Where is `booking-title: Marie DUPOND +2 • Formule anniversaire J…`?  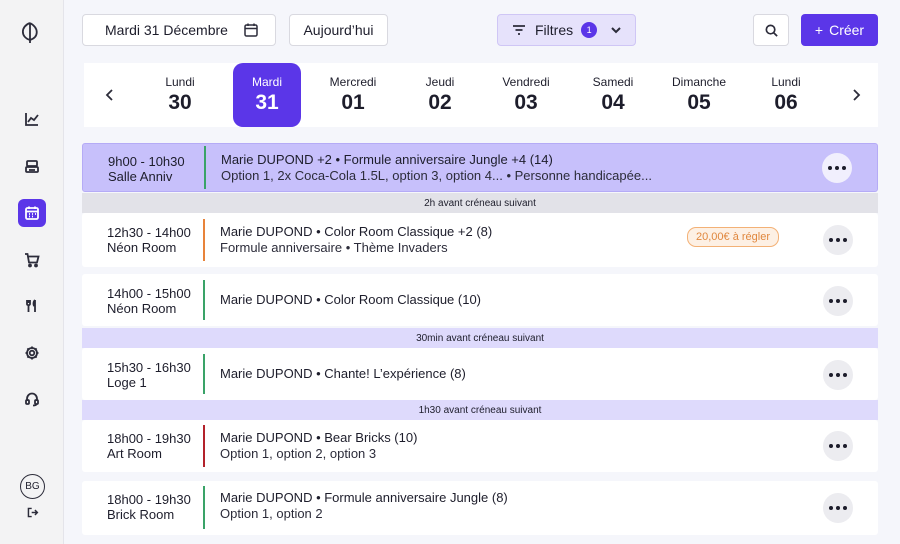 booking-title: Marie DUPOND +2 • Formule anniversaire J… is located at coordinates (387, 159).